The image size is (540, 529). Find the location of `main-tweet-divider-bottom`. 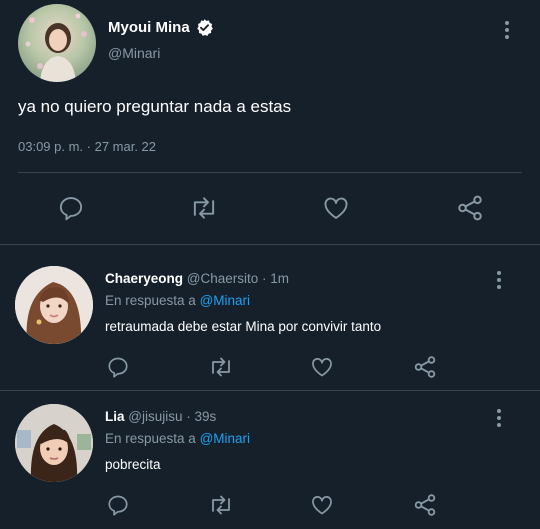

main-tweet-divider-bottom is located at coordinates (270, 244).